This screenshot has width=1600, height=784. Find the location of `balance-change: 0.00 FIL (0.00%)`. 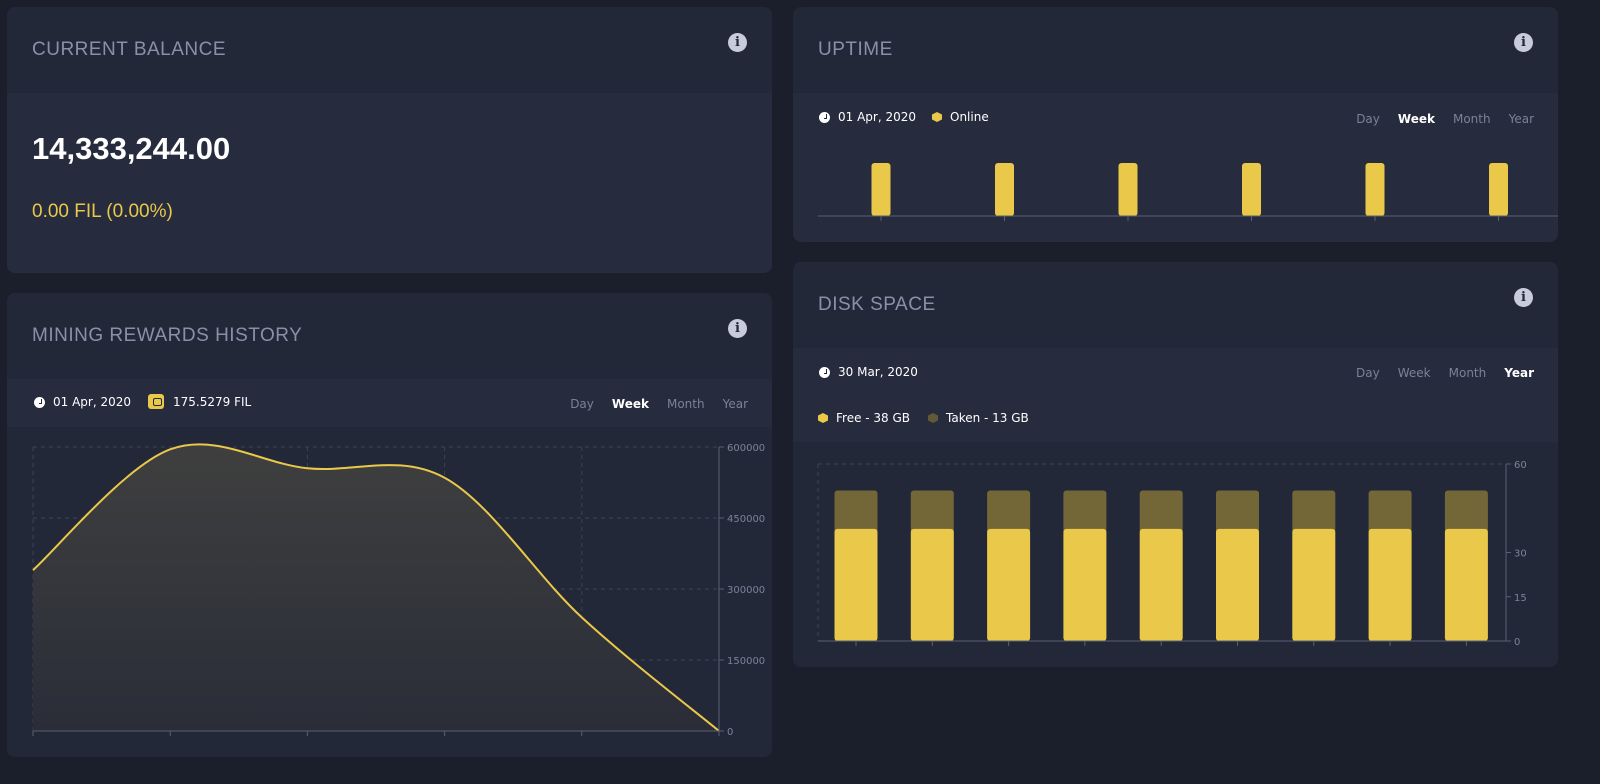

balance-change: 0.00 FIL (0.00%) is located at coordinates (102, 211).